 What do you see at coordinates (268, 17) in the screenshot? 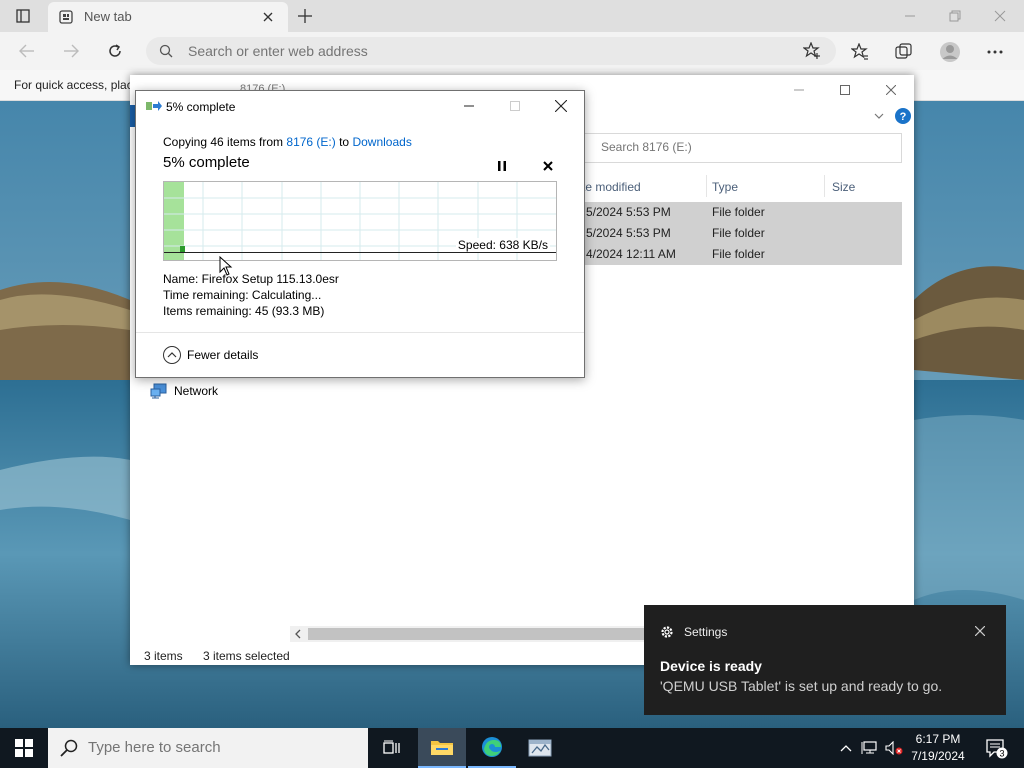
I see `close-tab-icon` at bounding box center [268, 17].